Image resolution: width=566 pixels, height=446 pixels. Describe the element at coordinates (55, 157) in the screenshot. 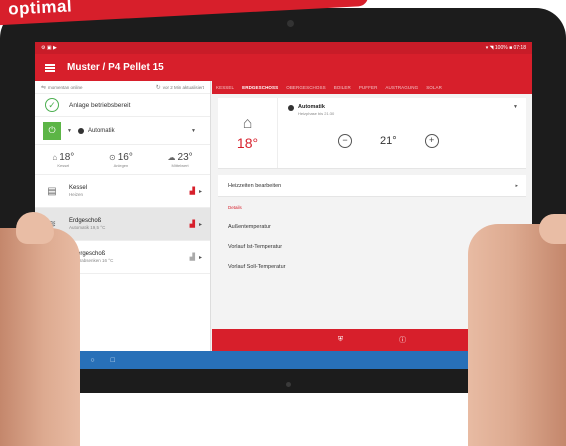

I see `home-thermometer-icon: ⌂` at that location.